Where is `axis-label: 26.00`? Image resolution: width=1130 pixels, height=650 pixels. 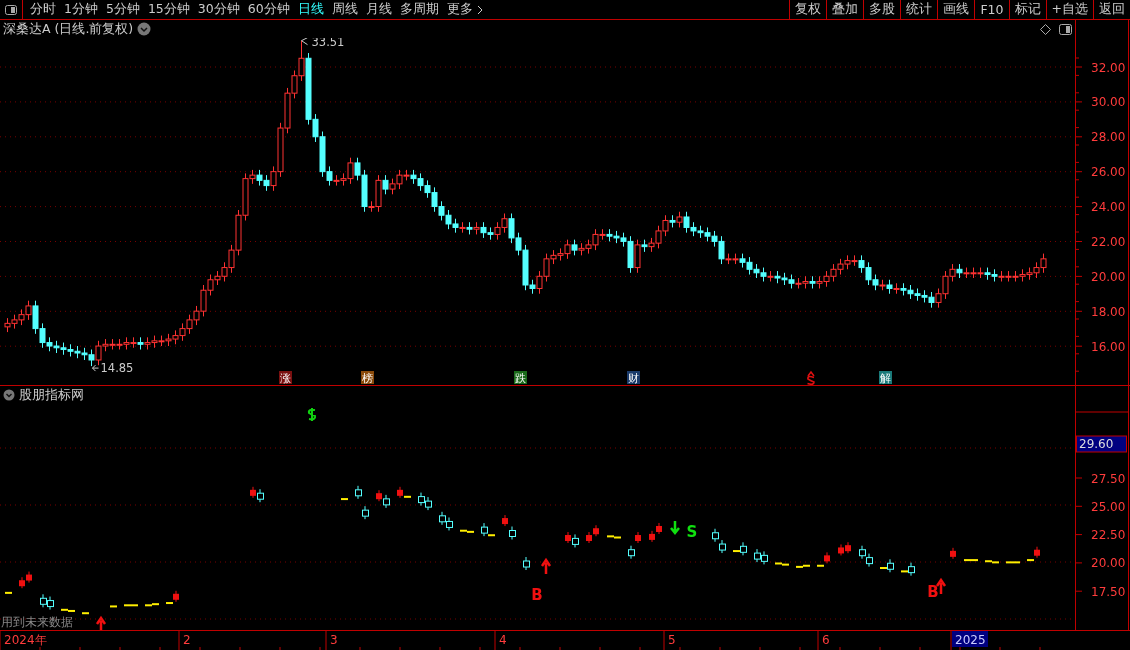
axis-label: 26.00 is located at coordinates (1108, 172).